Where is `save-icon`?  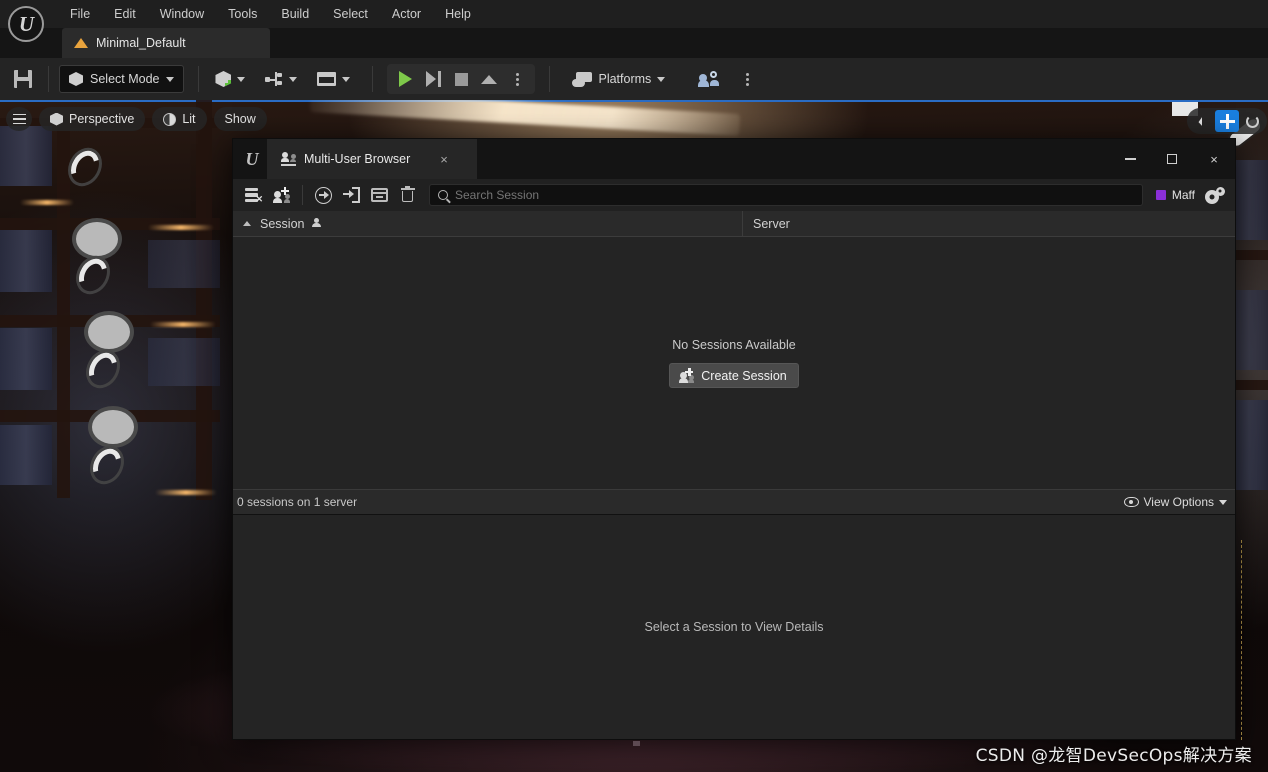
save-icon is located at coordinates (23, 79).